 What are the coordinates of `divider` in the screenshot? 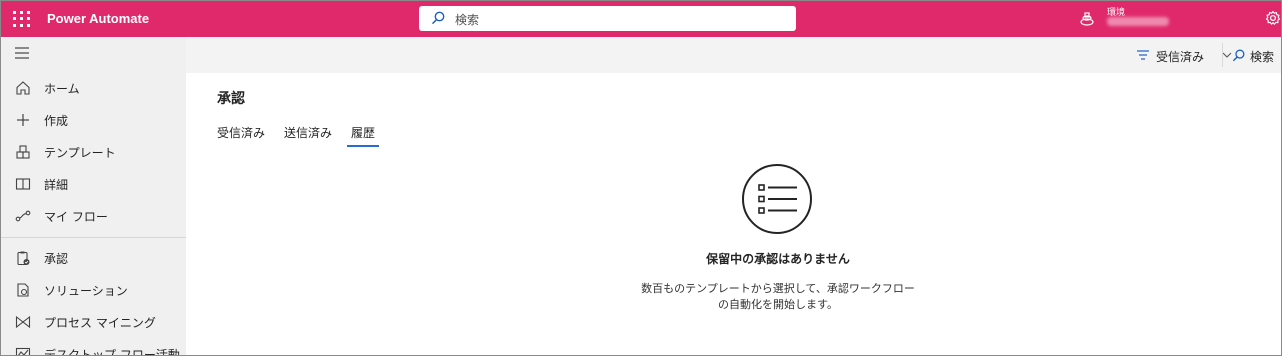 It's located at (1222, 55).